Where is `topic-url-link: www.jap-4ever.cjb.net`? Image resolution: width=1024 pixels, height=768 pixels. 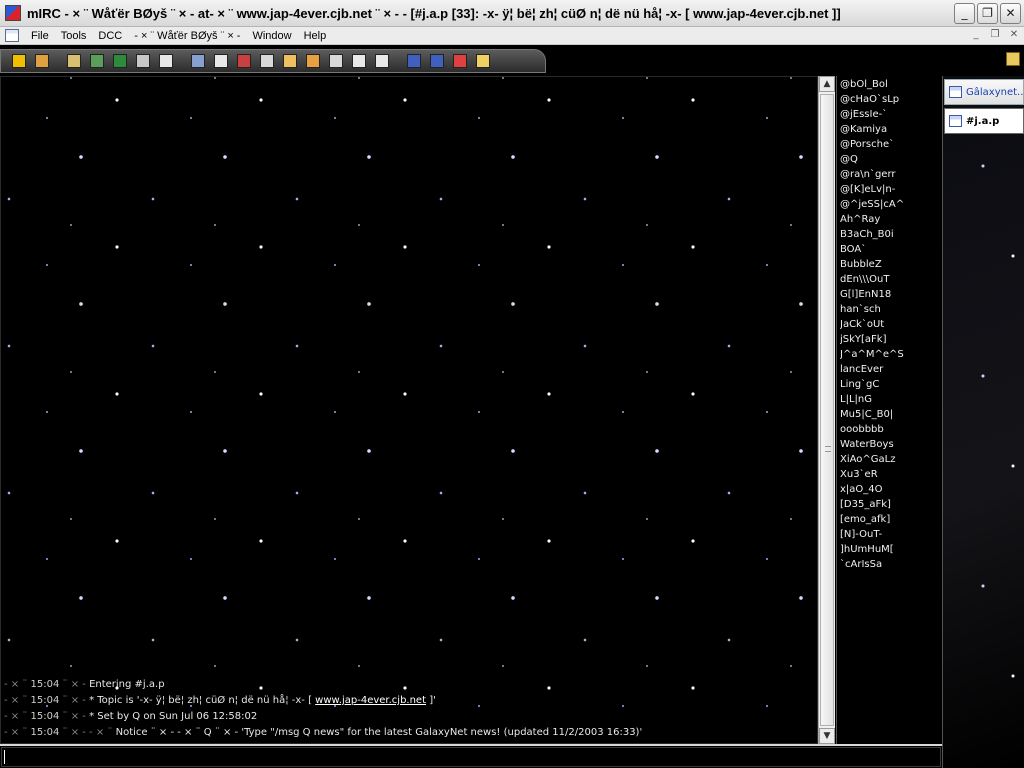 topic-url-link: www.jap-4ever.cjb.net is located at coordinates (370, 700).